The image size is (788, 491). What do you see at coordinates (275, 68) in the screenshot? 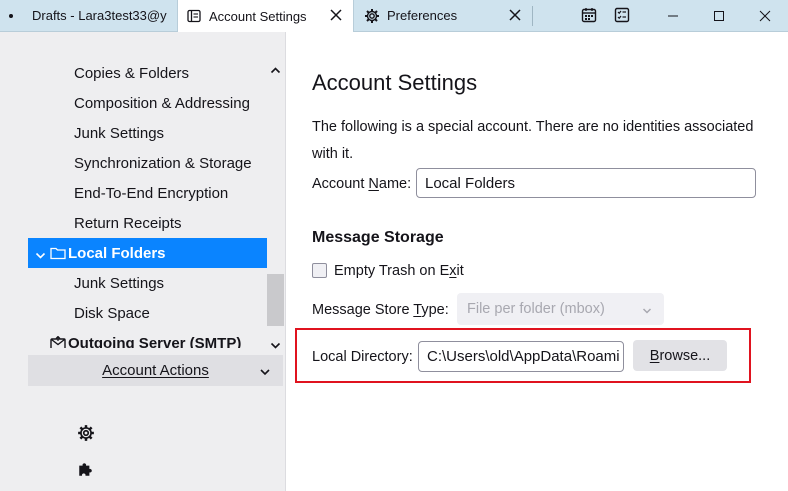
I see `scroll-up-icon` at bounding box center [275, 68].